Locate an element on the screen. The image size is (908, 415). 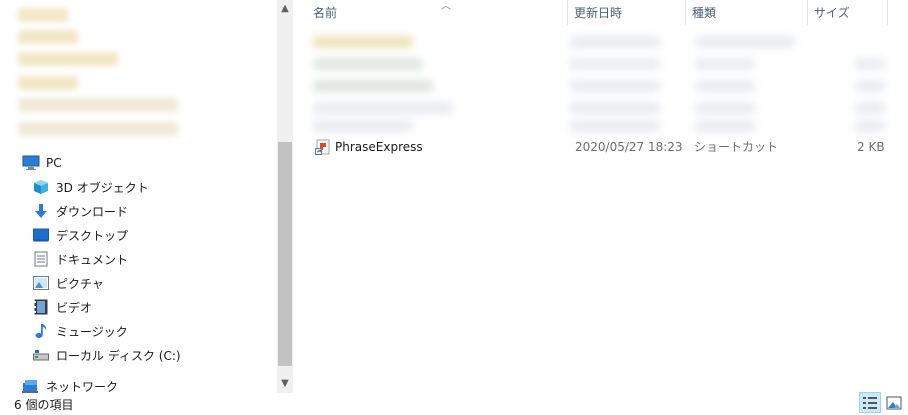
file-size: 2 KB is located at coordinates (871, 146).